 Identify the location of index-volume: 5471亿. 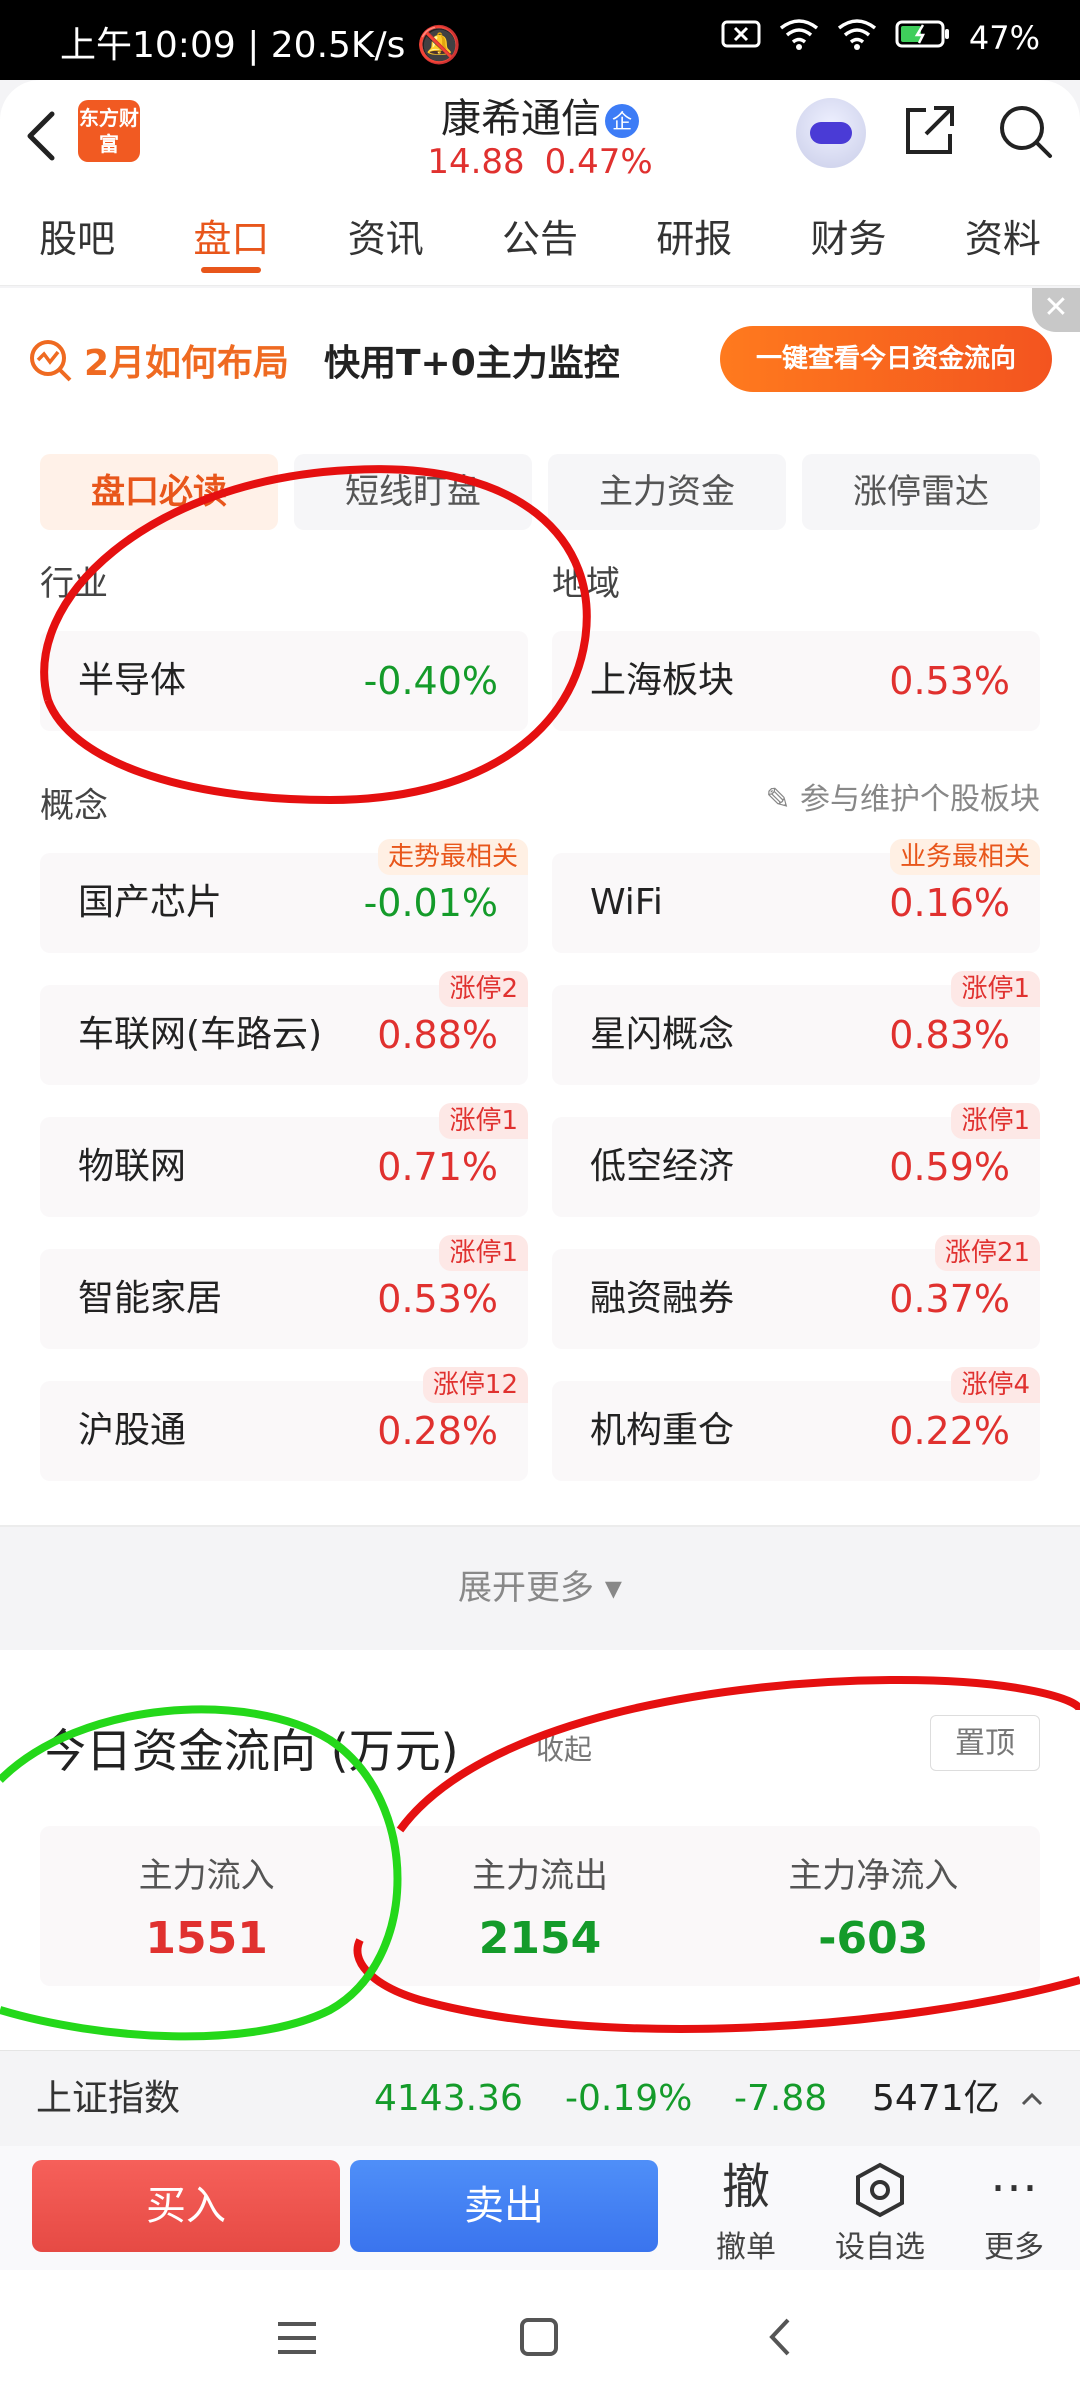
(936, 2098).